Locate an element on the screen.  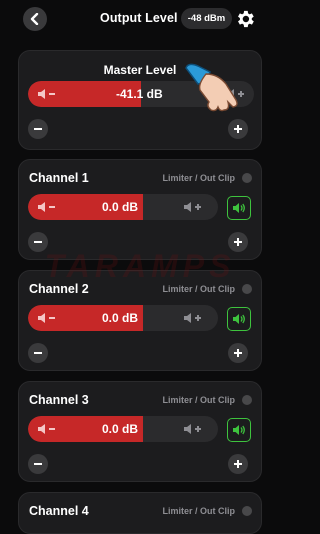
pointing-hand-icon is located at coordinates (211, 87).